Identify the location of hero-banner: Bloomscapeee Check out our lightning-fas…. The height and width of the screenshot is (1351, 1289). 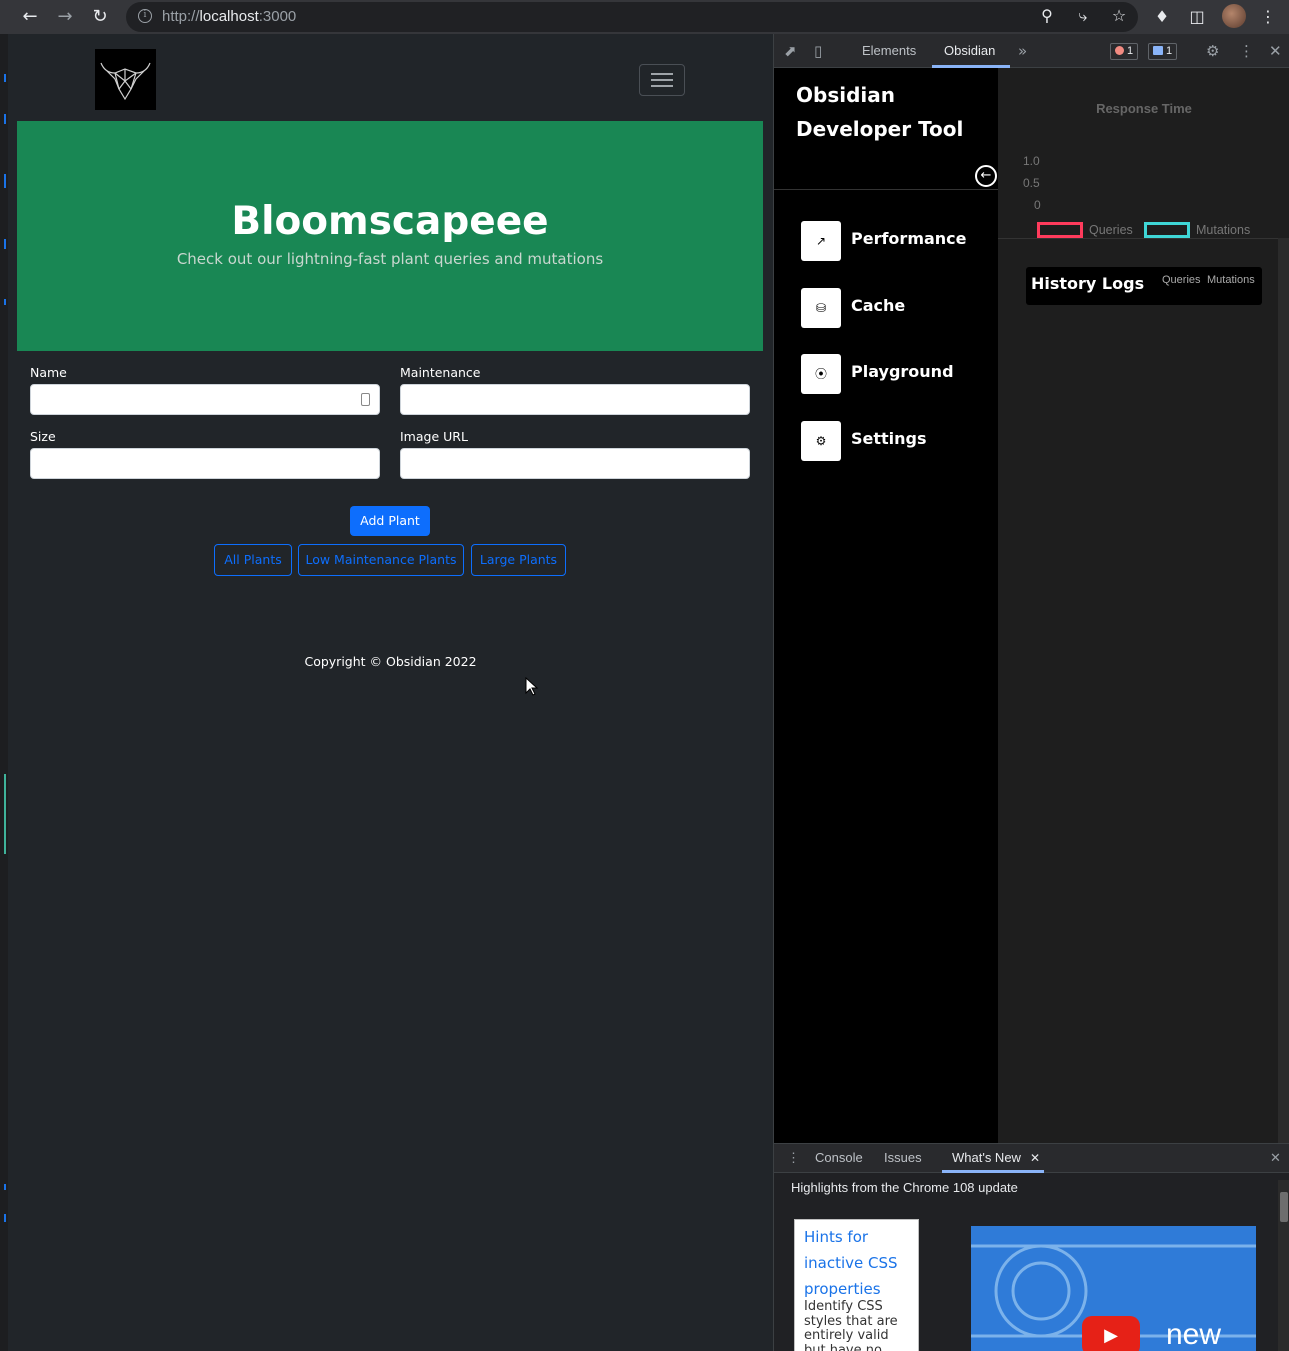
(390, 236).